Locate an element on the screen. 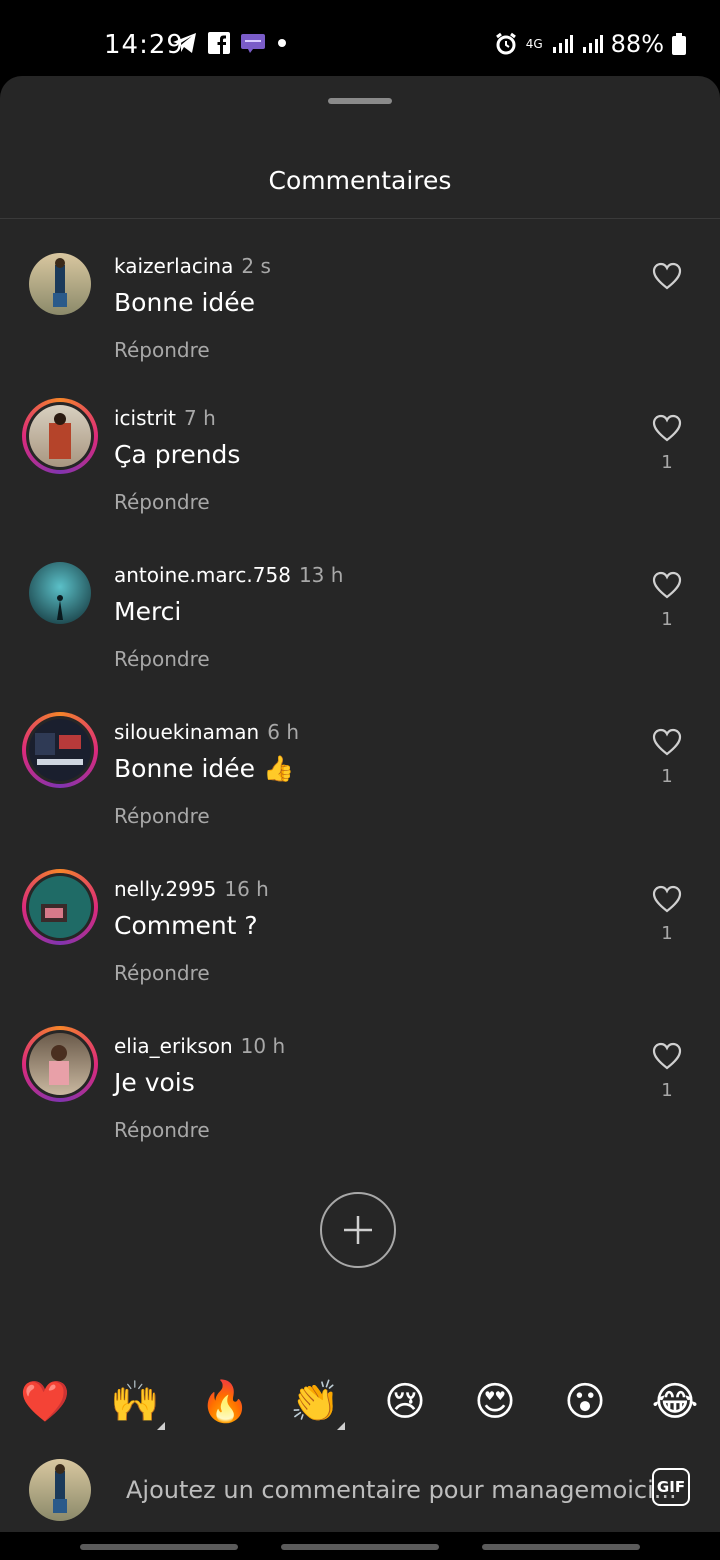  nav-home-button is located at coordinates (360, 1547).